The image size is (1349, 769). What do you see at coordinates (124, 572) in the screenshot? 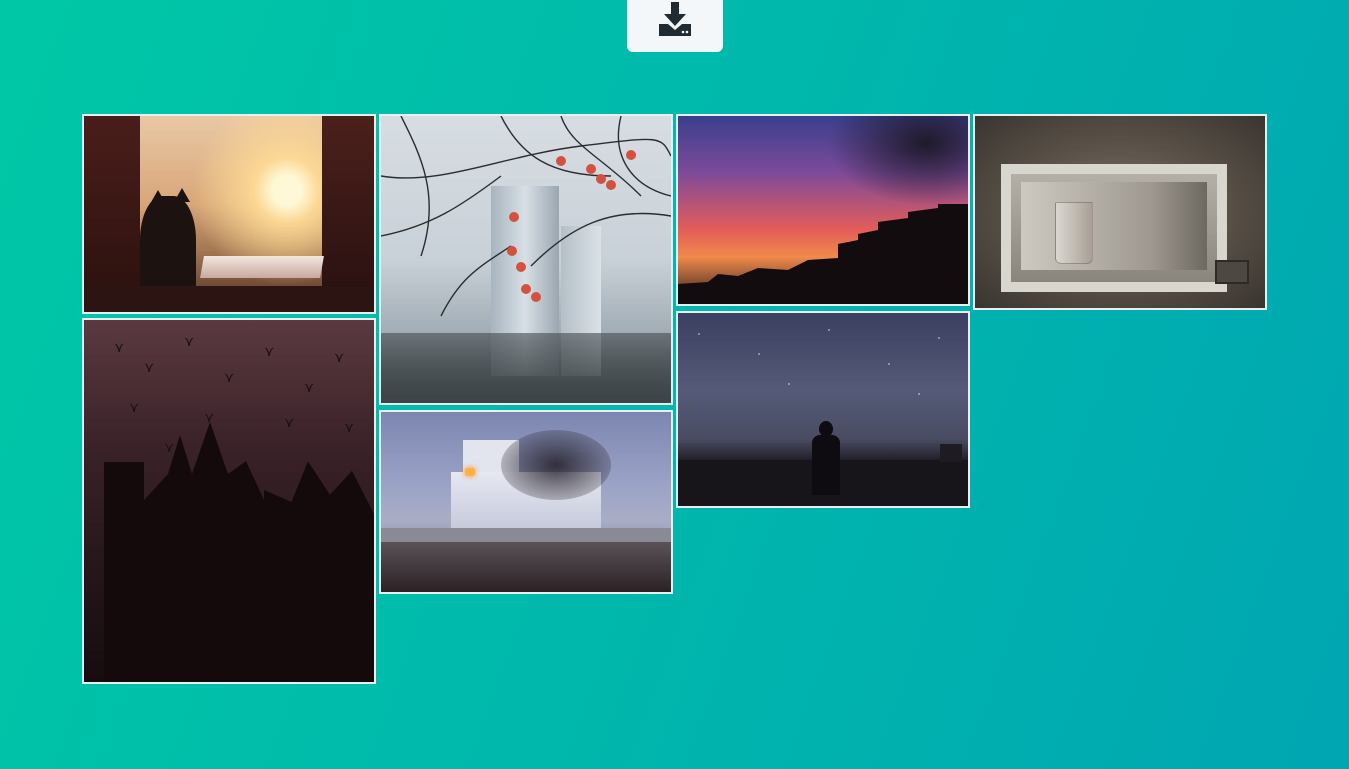
I see `cathedral-tower` at bounding box center [124, 572].